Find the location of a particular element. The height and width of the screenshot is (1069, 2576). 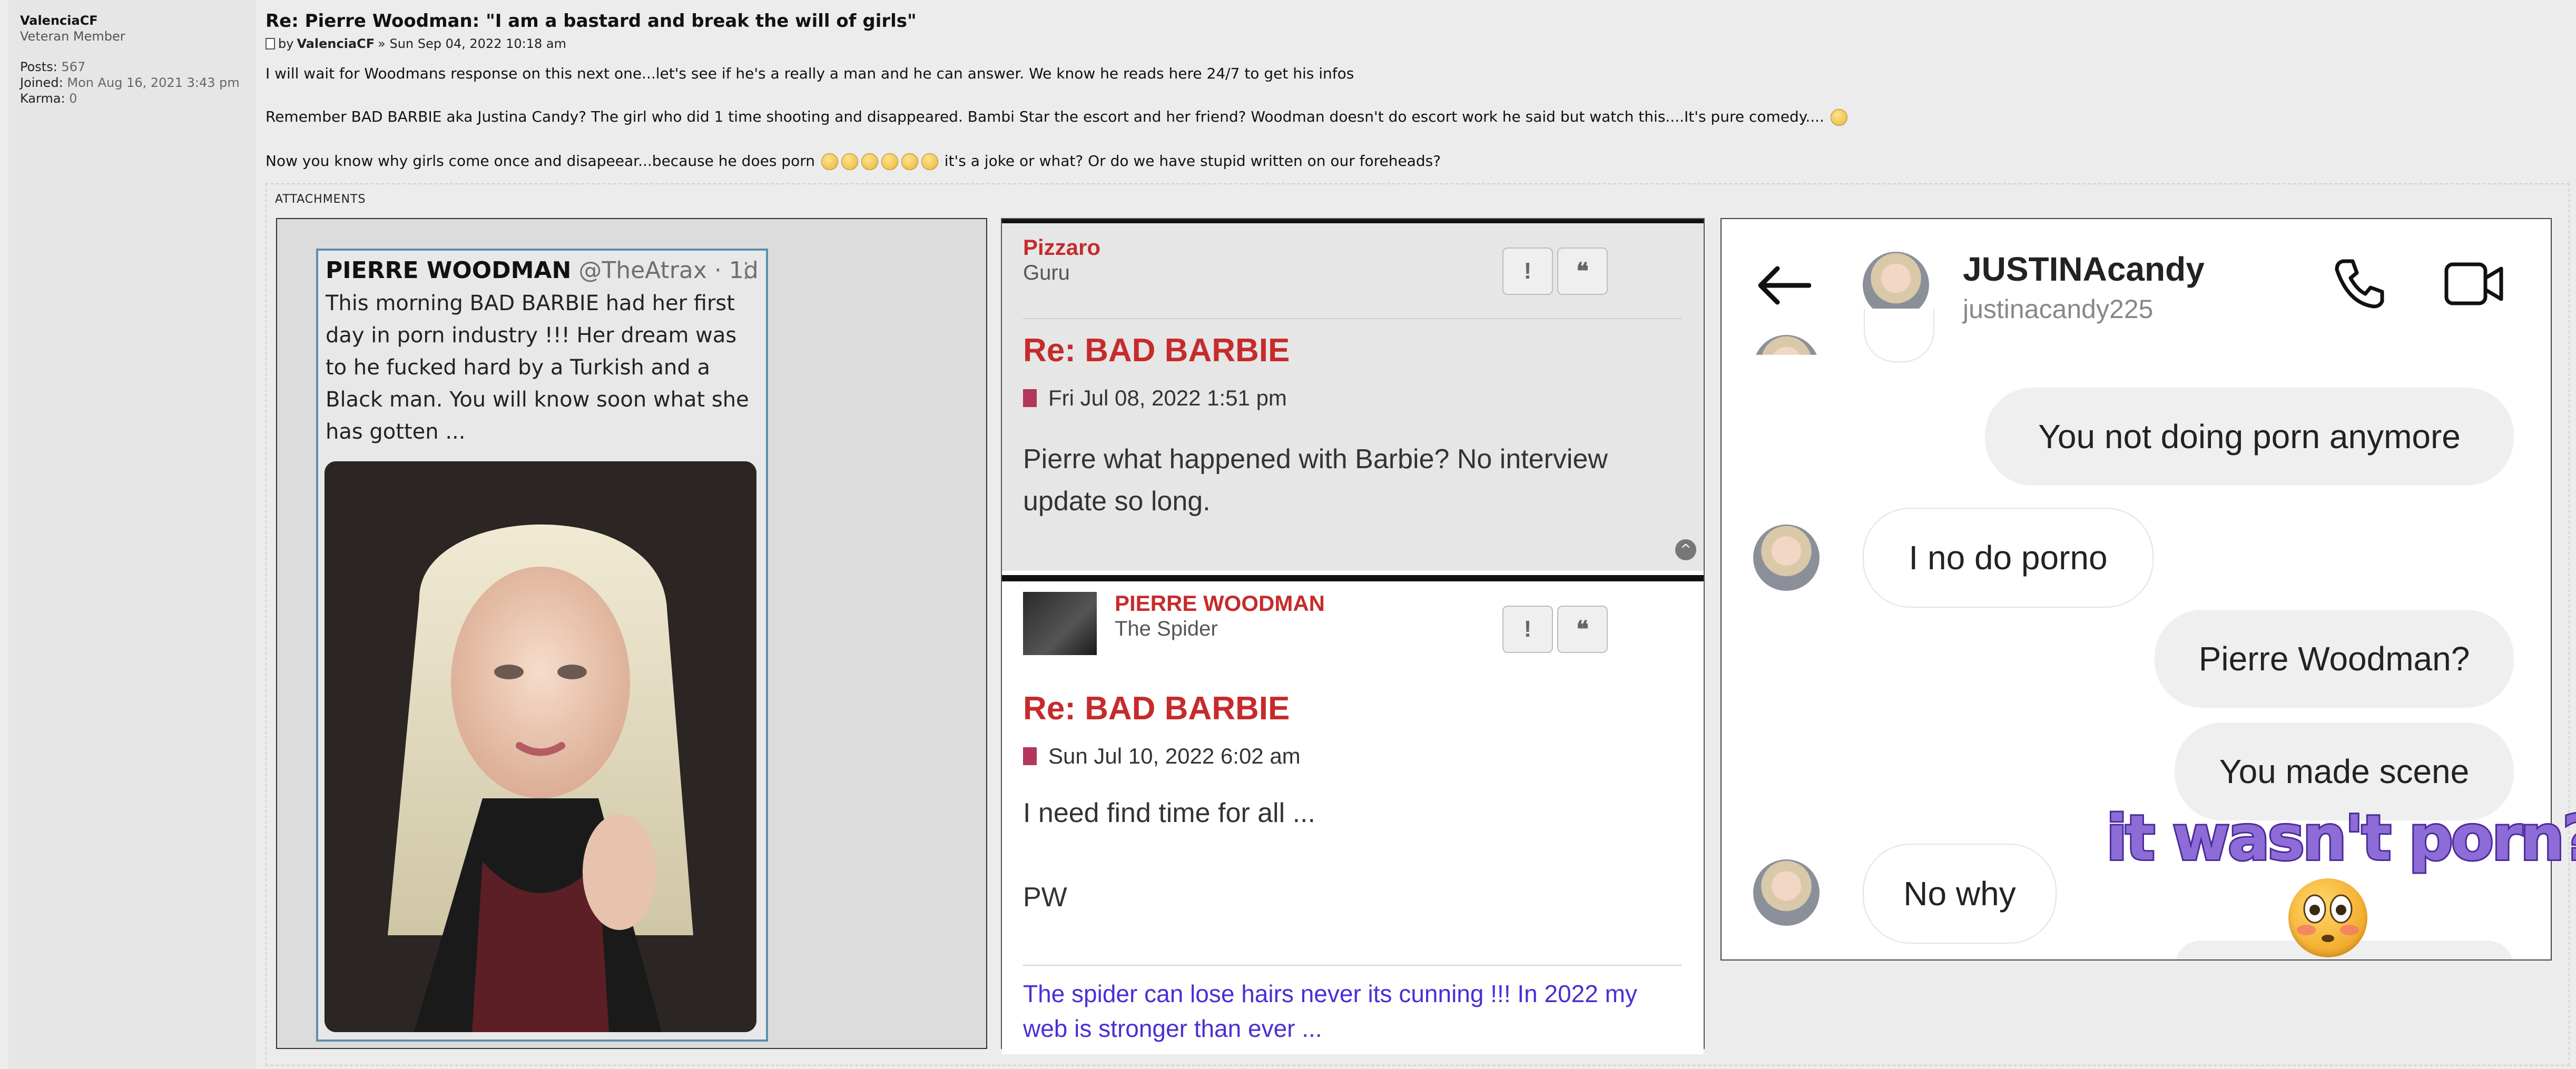

post-author-link: ValenciaCF is located at coordinates (336, 44).